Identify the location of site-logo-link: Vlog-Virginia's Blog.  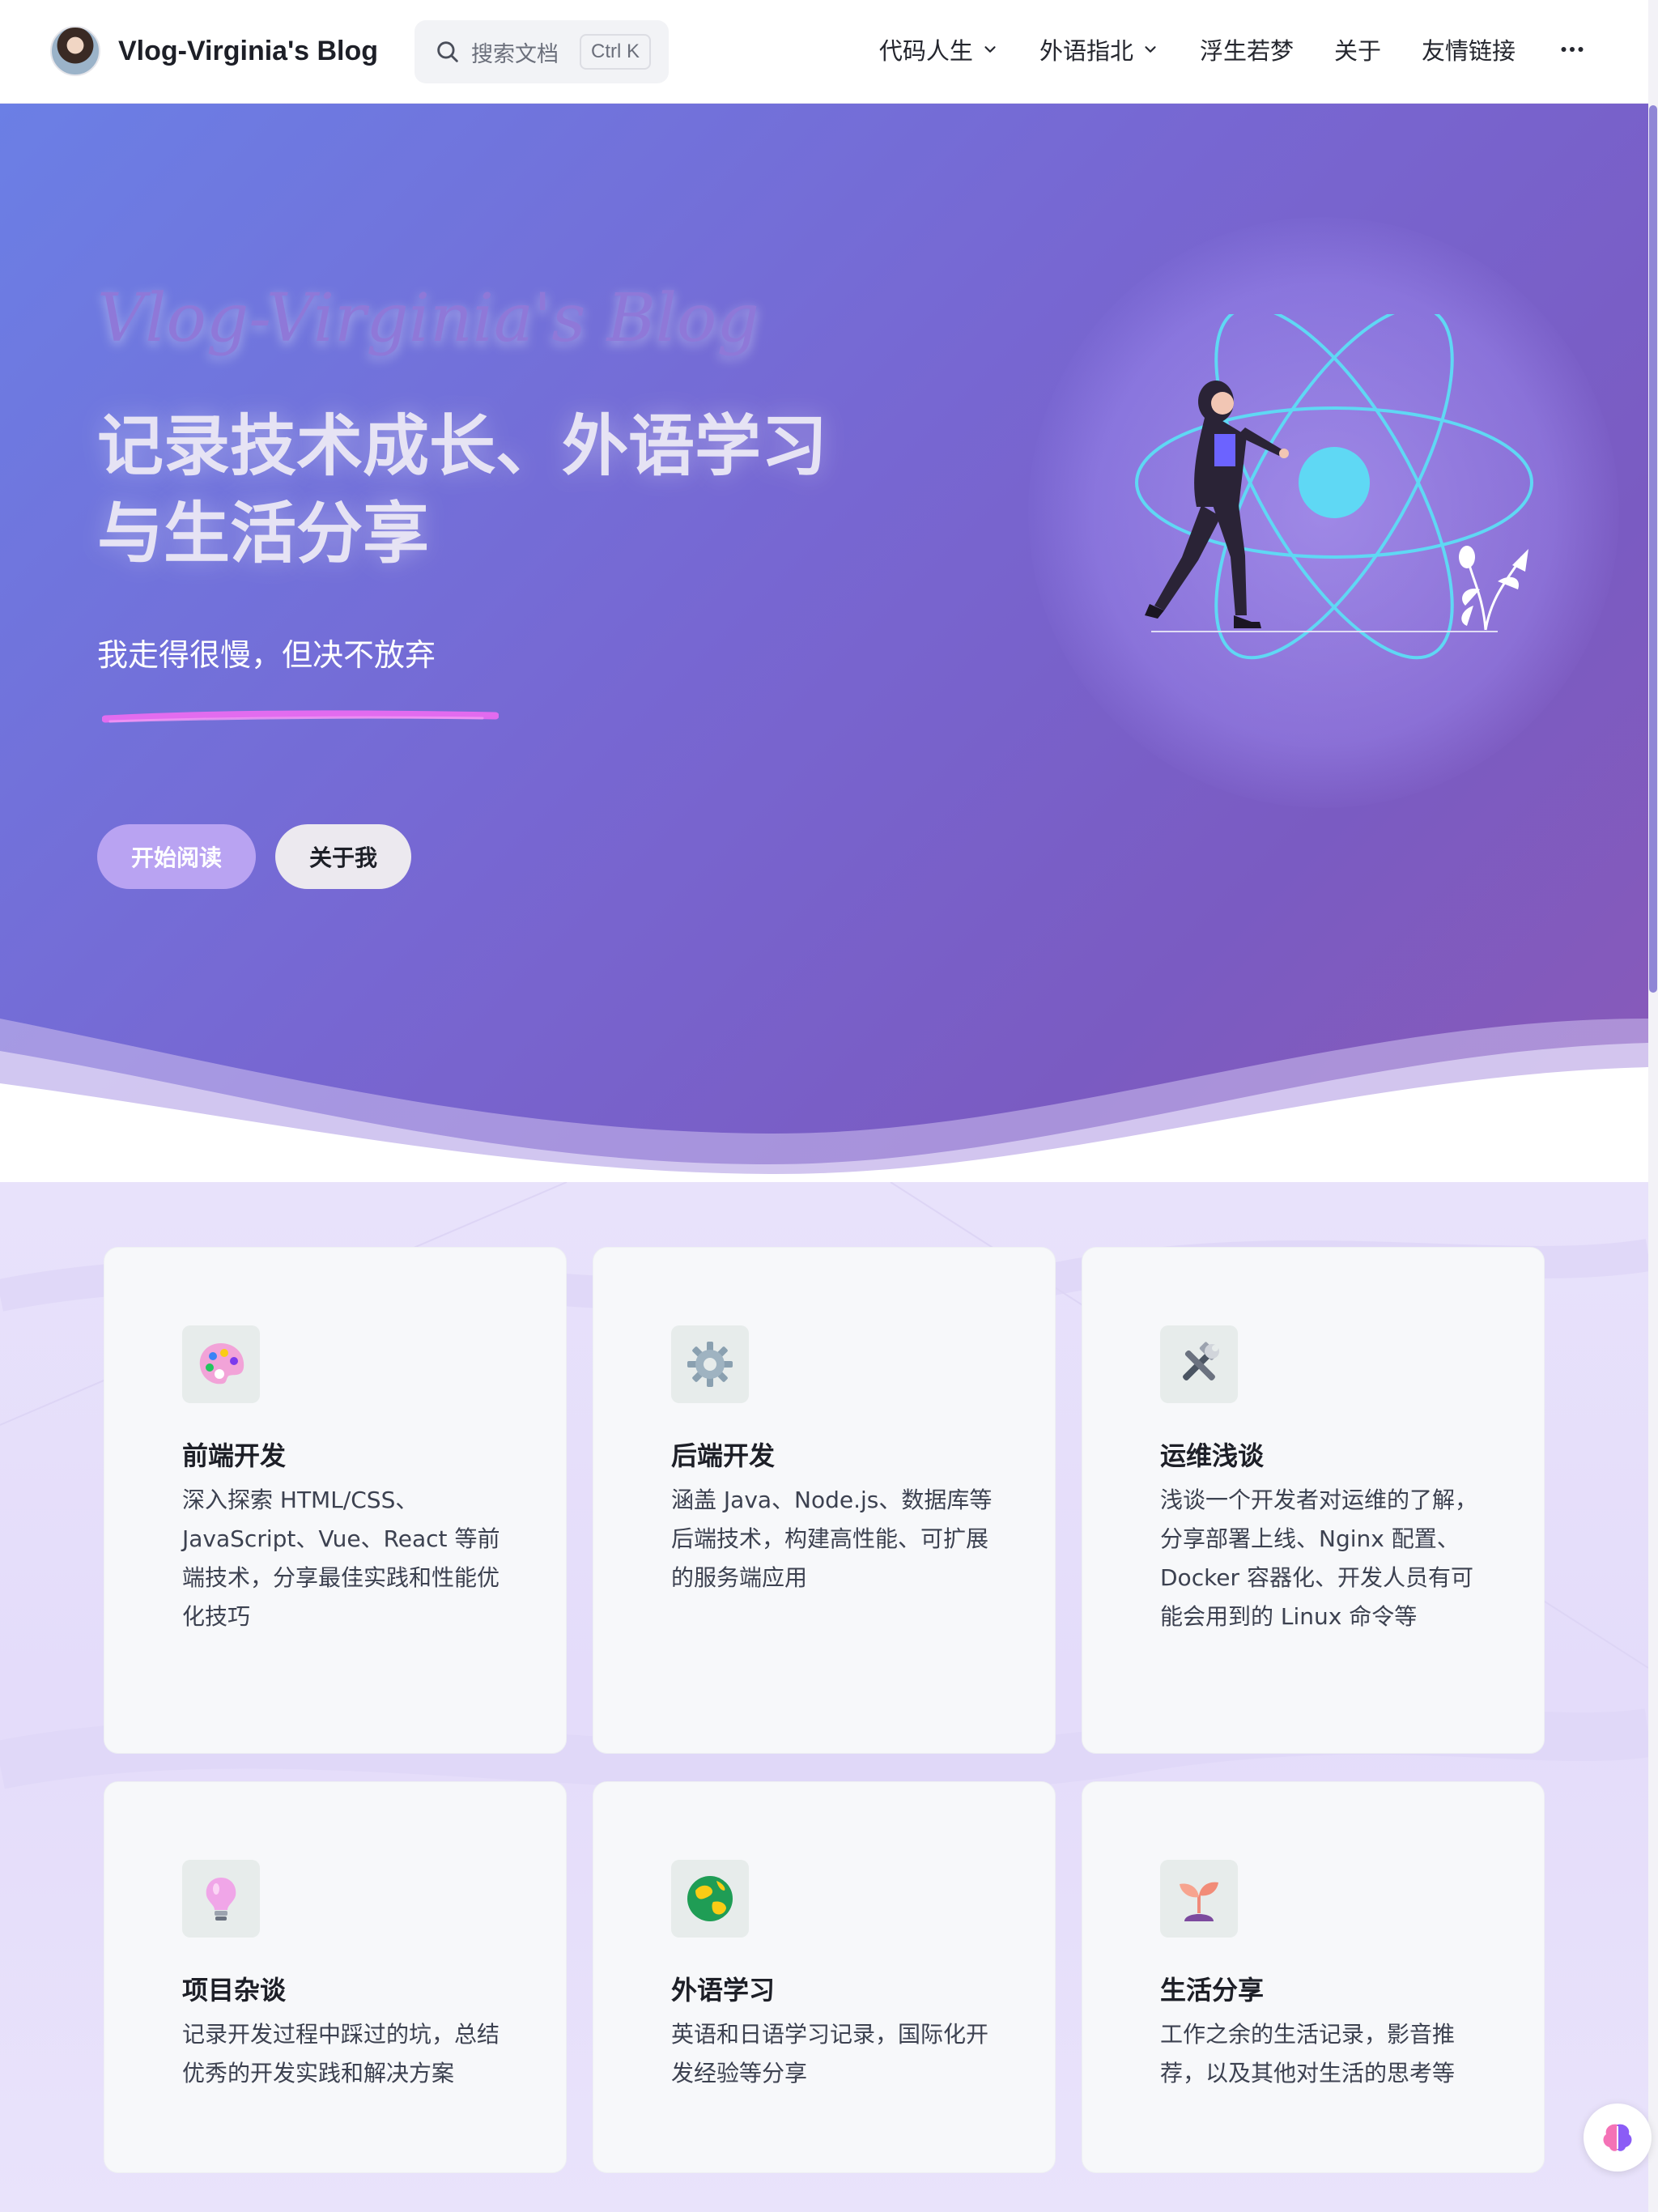
(214, 51).